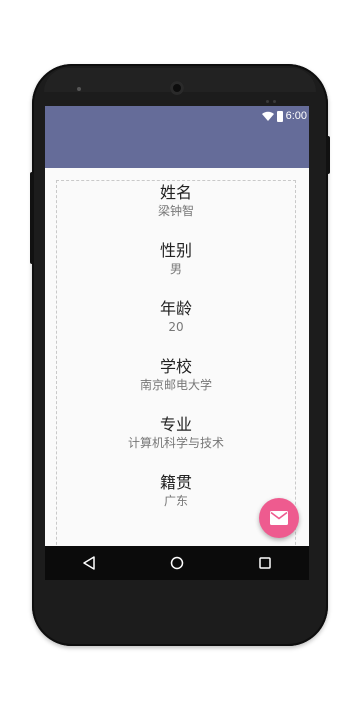 The height and width of the screenshot is (724, 360). I want to click on field-name-value: 梁钟智, so click(175, 211).